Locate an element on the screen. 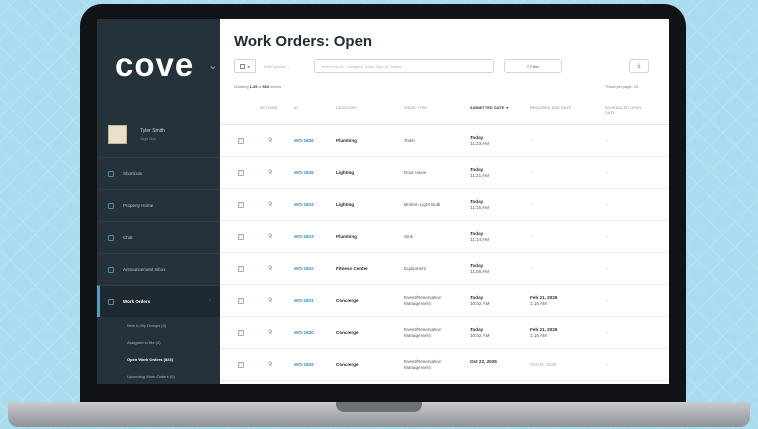 Image resolution: width=758 pixels, height=429 pixels. submitted-time: 11:23 AM is located at coordinates (480, 143).